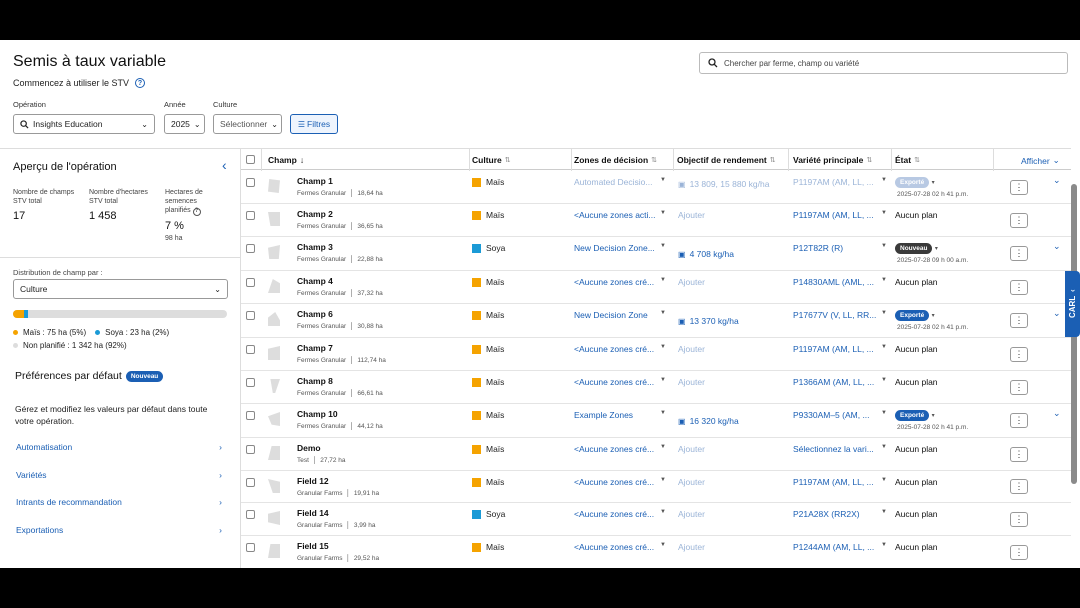 The height and width of the screenshot is (608, 1080). Describe the element at coordinates (315, 314) in the screenshot. I see `field-name: Champ 6` at that location.